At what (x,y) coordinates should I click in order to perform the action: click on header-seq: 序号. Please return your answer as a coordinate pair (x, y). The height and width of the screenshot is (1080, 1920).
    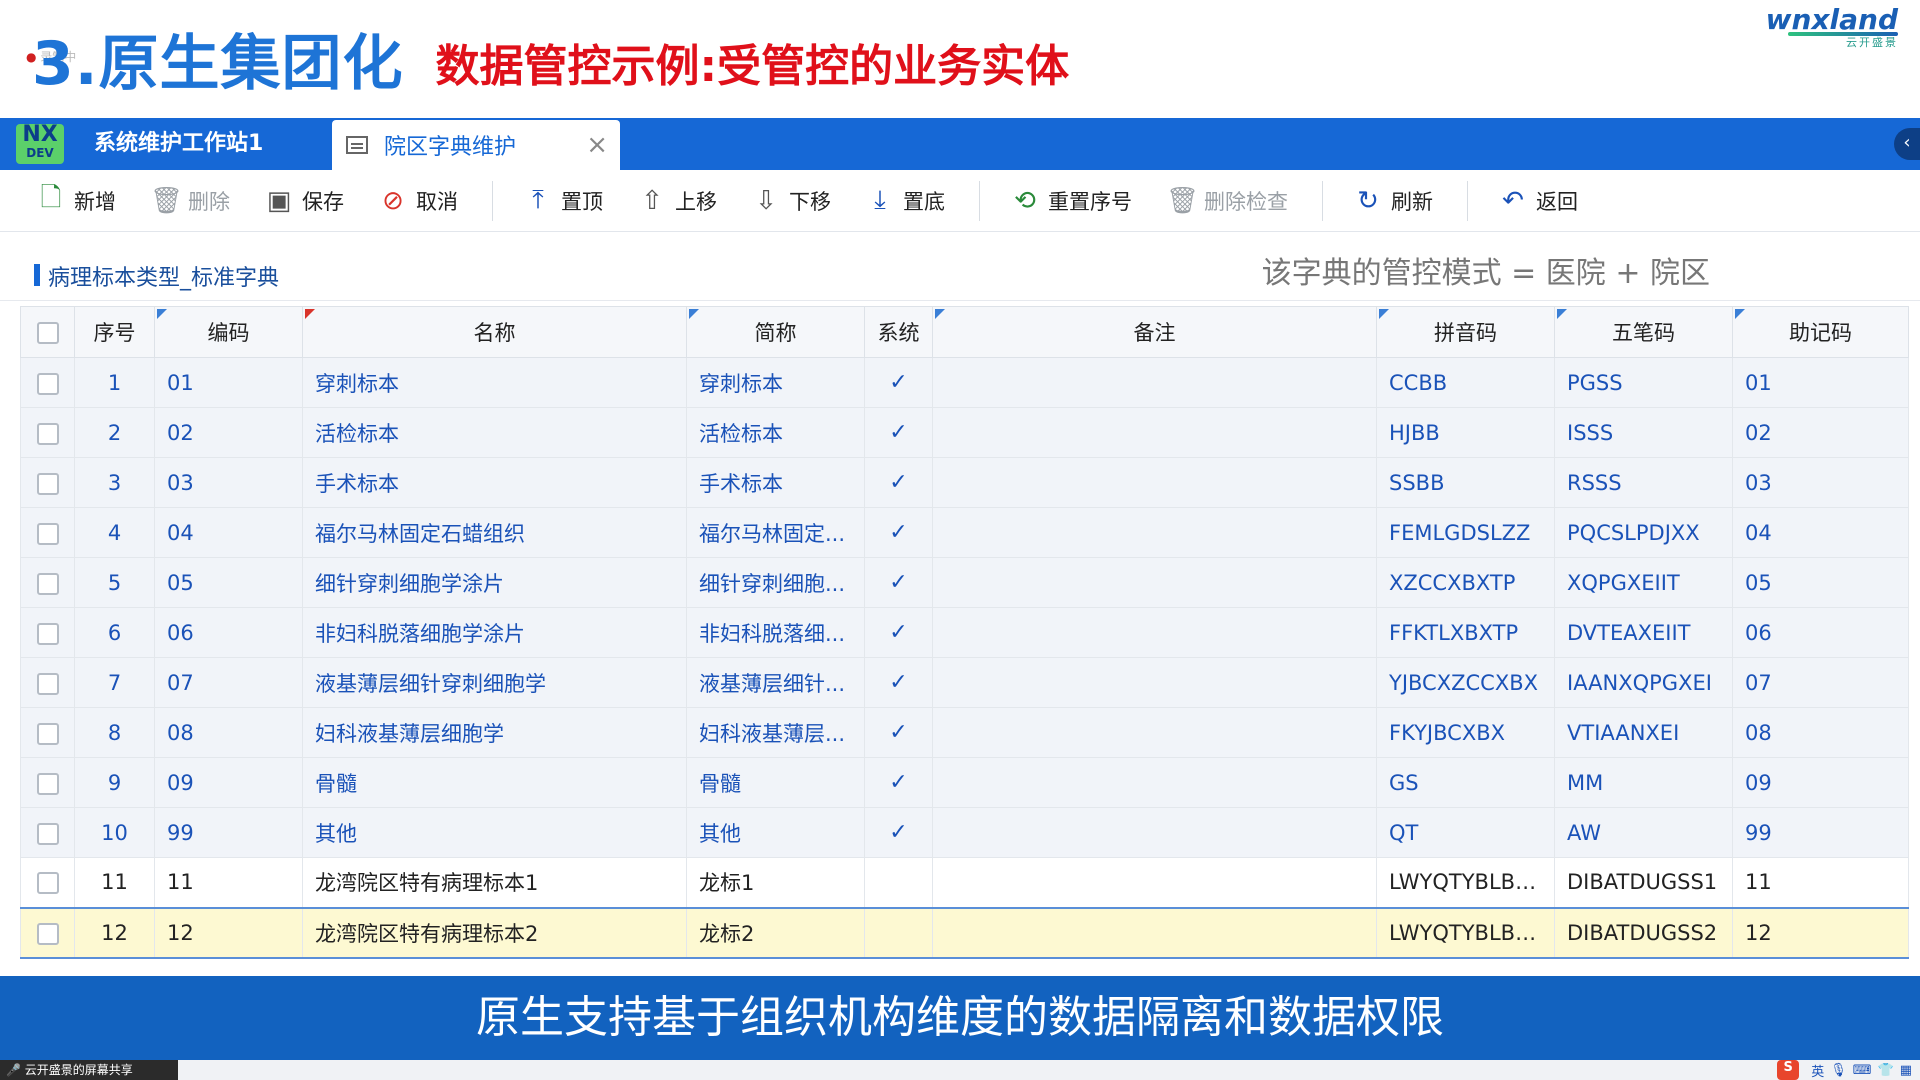
    Looking at the image, I should click on (114, 332).